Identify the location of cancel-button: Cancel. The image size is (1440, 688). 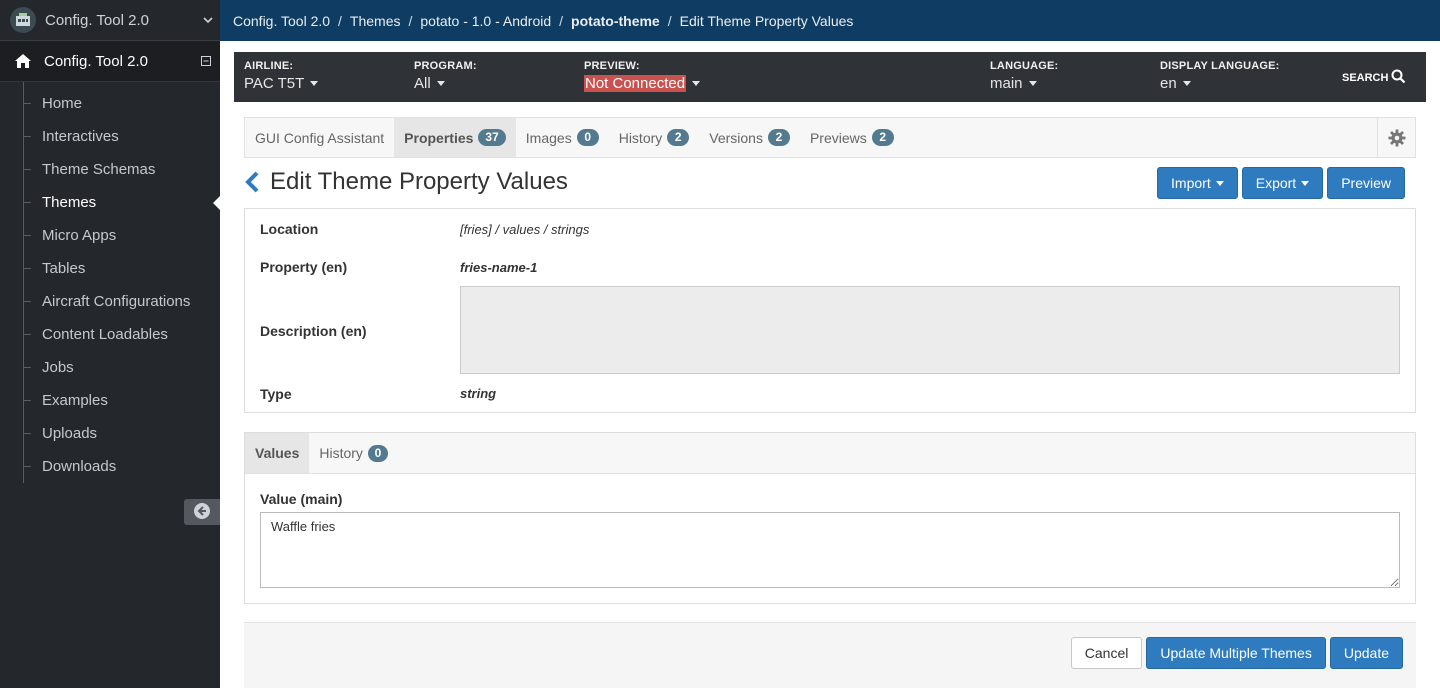
(1106, 653).